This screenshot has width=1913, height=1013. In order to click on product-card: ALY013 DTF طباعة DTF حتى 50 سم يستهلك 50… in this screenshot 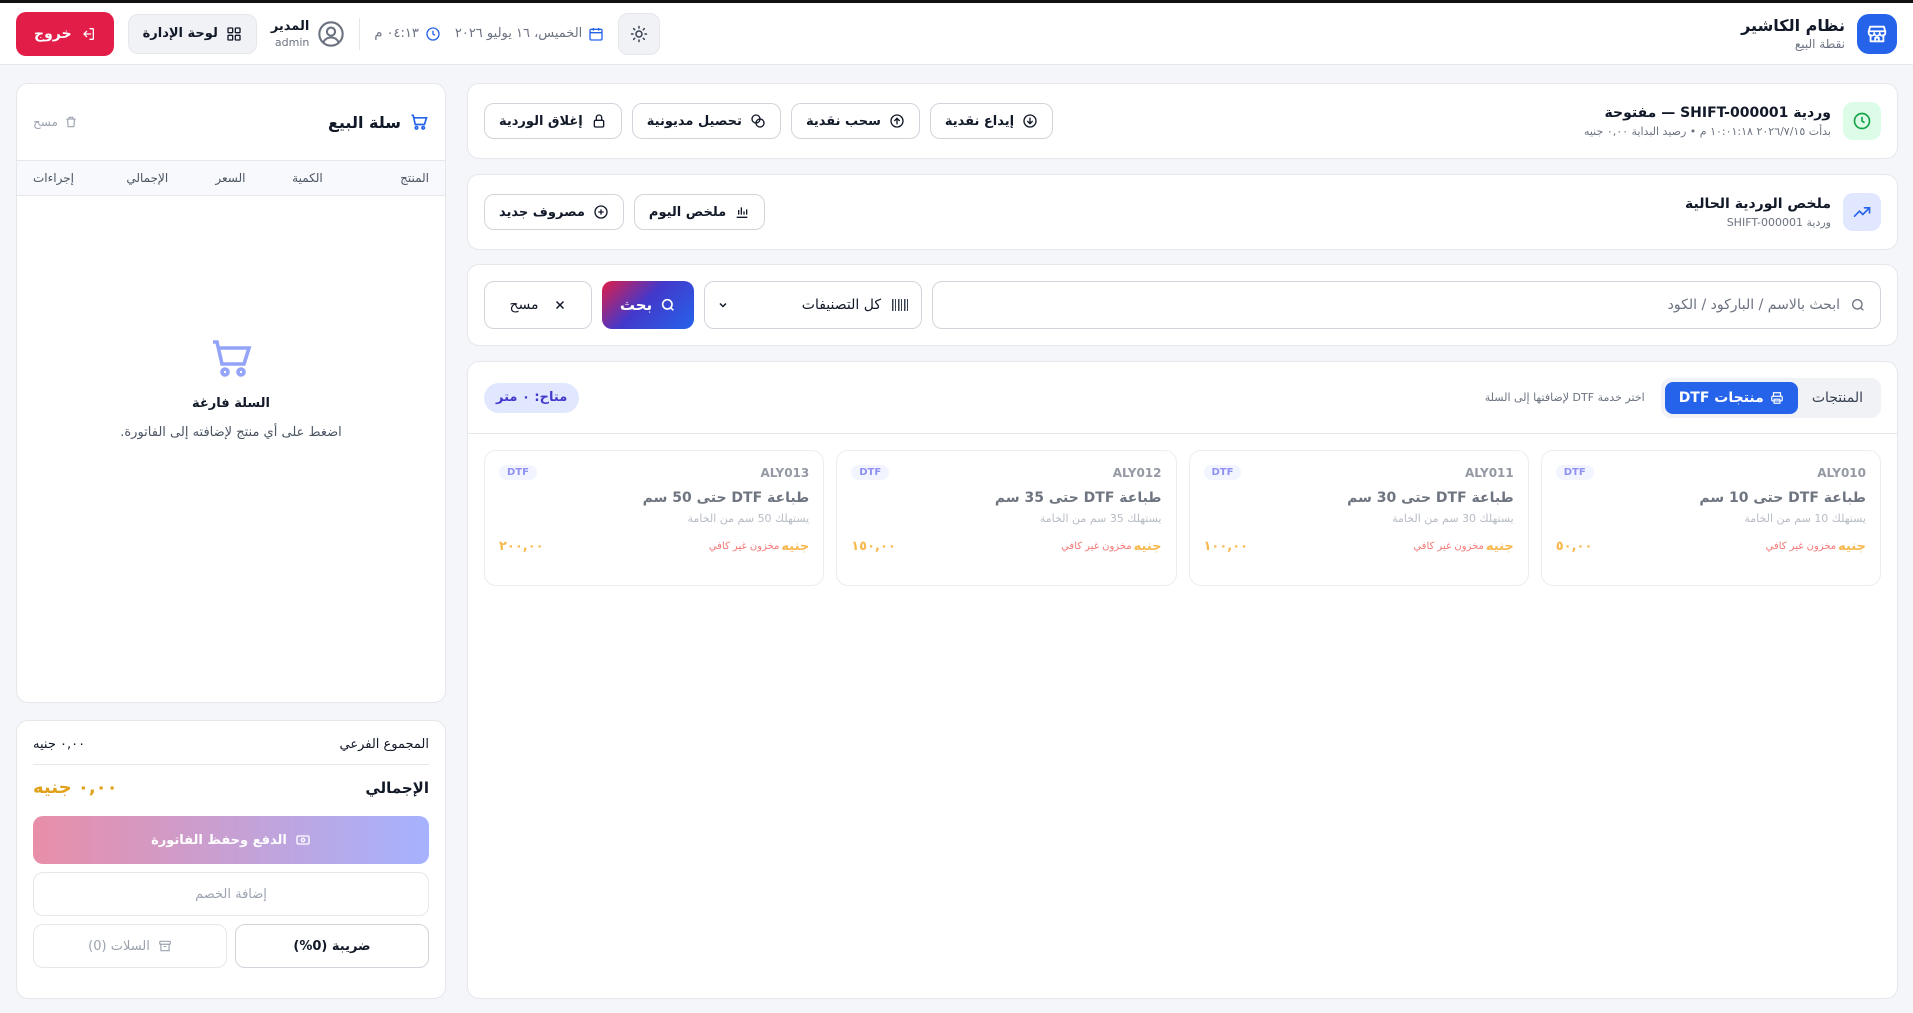, I will do `click(654, 518)`.